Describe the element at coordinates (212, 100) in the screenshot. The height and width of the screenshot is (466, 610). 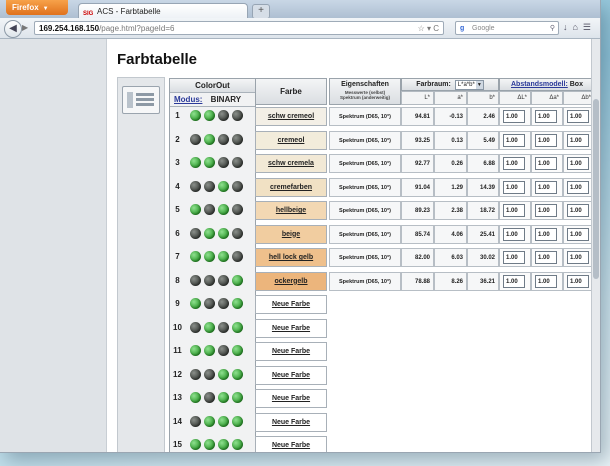
I see `modus-row: Modus: BINARY` at that location.